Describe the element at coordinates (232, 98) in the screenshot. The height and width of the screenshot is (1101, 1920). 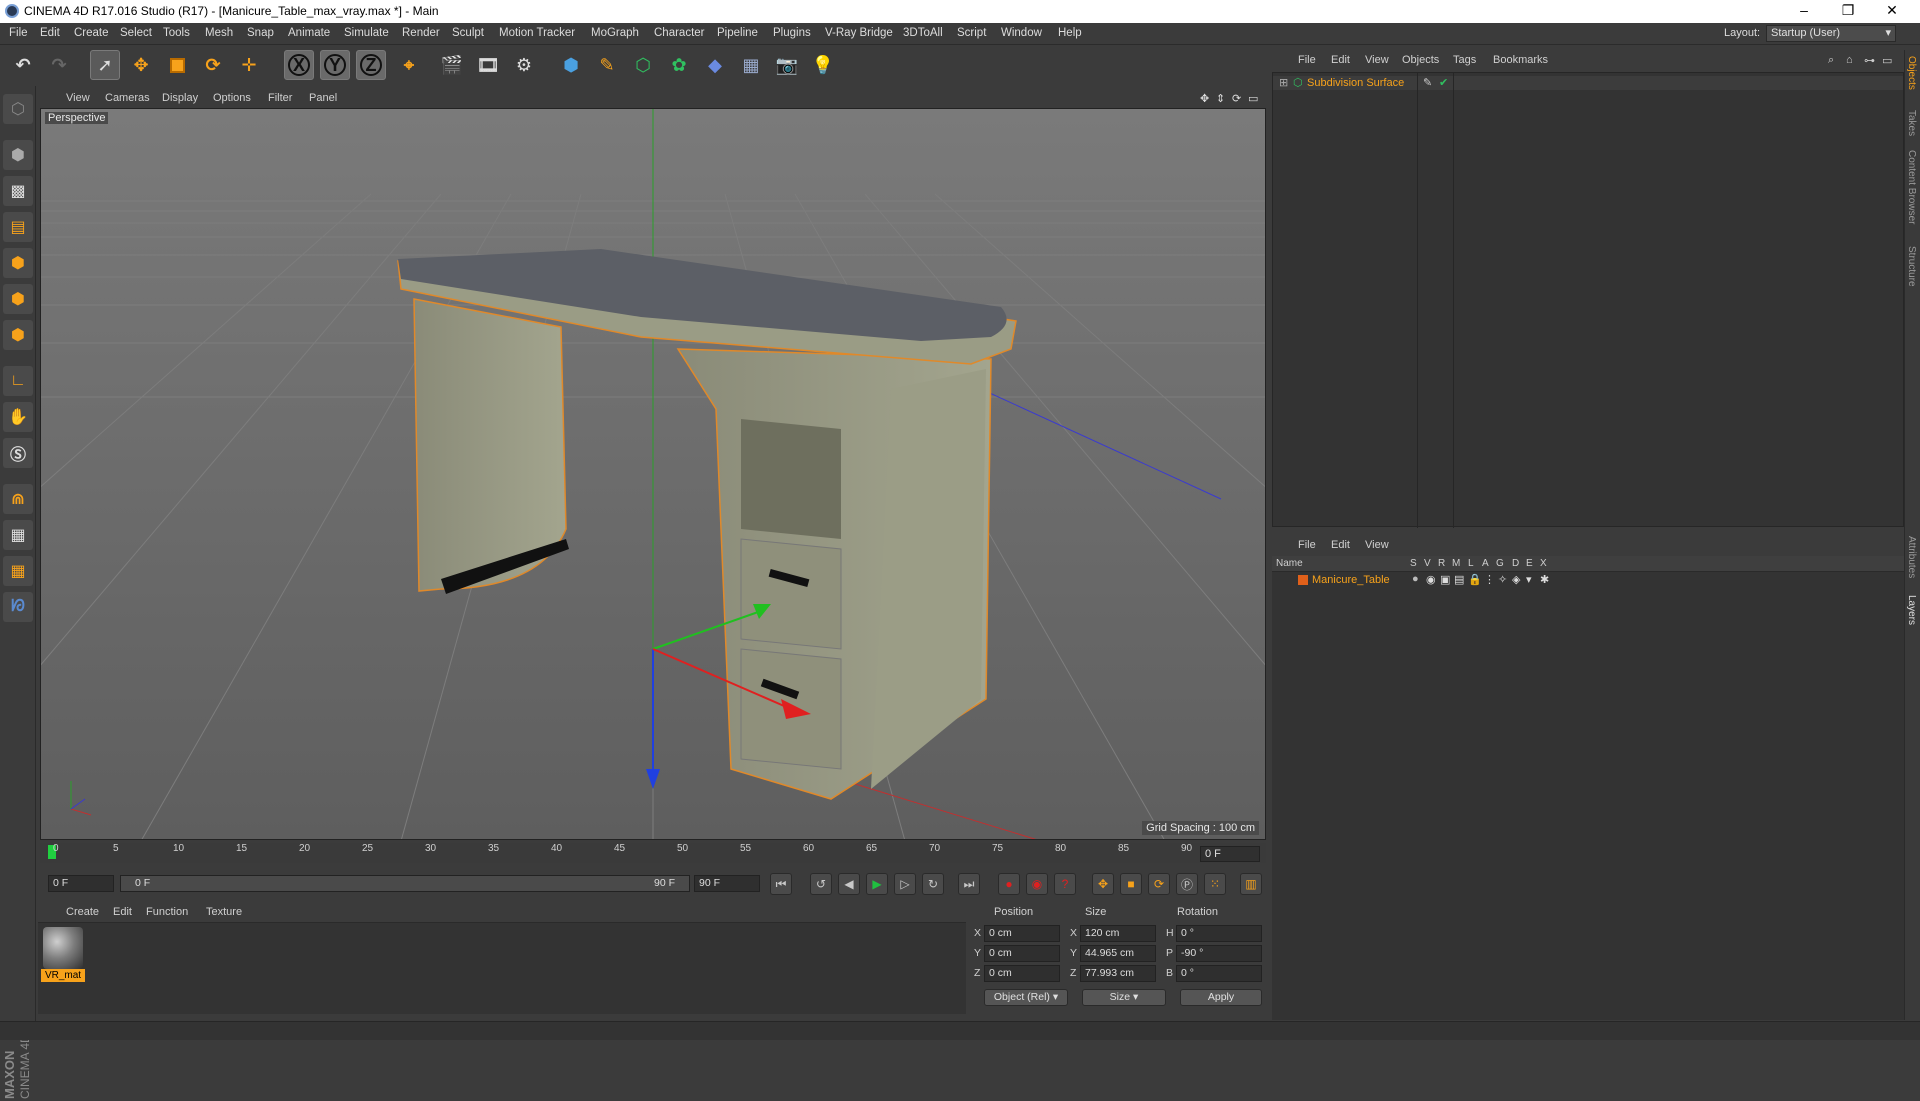
I see `vp-menu-options: Options` at that location.